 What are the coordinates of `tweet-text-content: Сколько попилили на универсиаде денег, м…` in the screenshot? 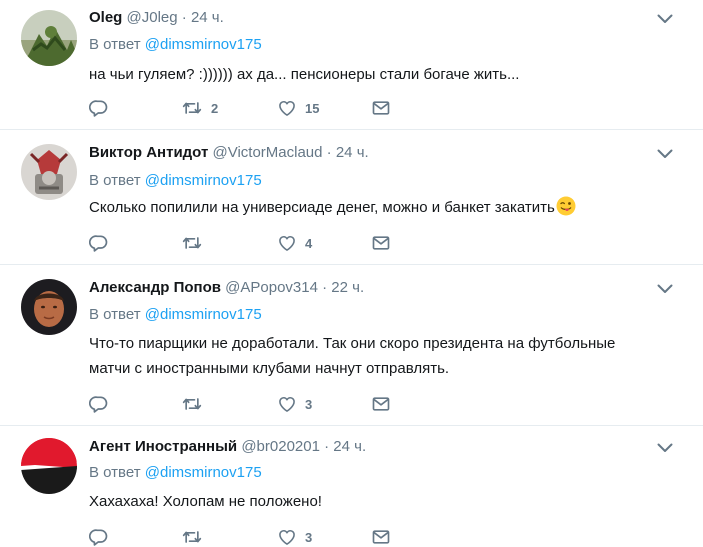 It's located at (322, 207).